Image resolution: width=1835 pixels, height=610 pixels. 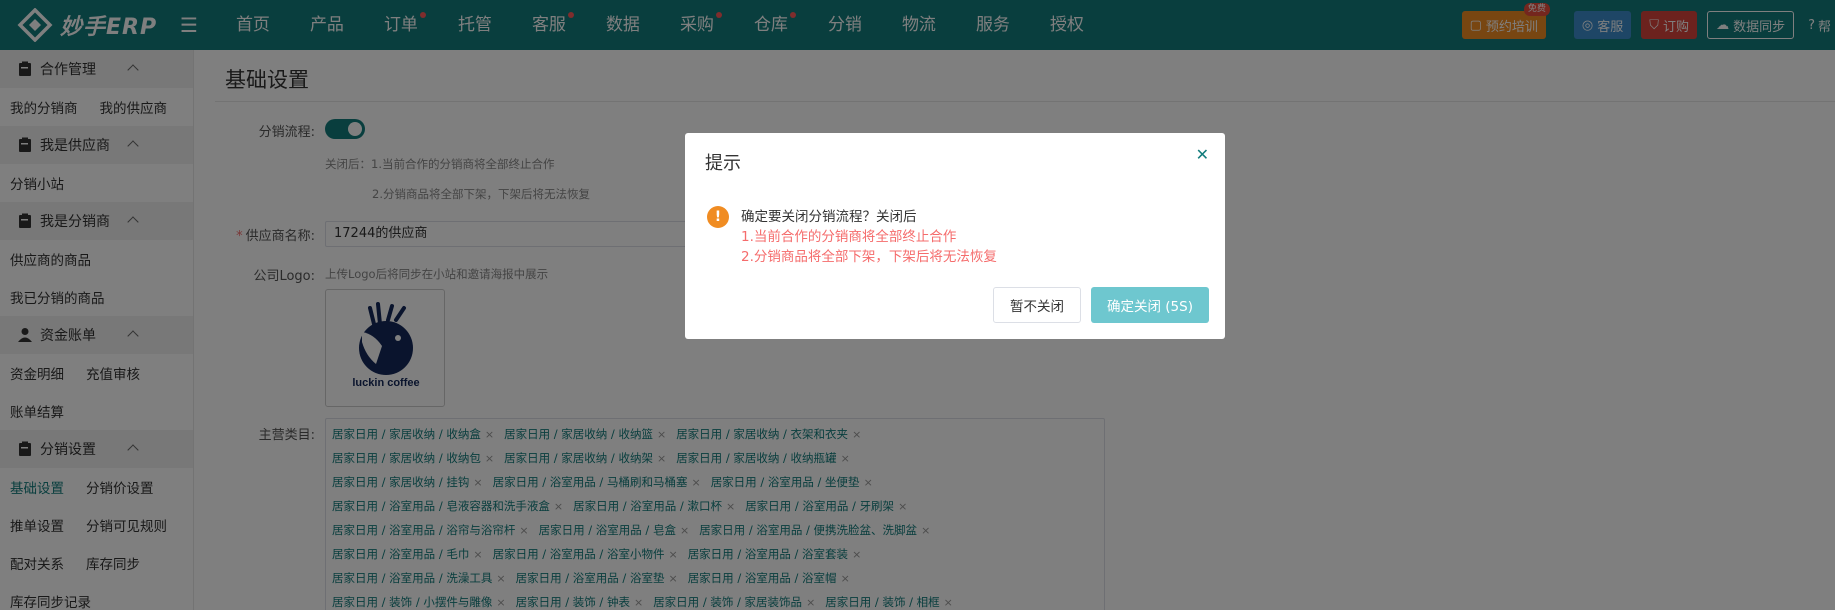 I want to click on confirm-close-button: 确定关闭 (5S), so click(x=1150, y=305).